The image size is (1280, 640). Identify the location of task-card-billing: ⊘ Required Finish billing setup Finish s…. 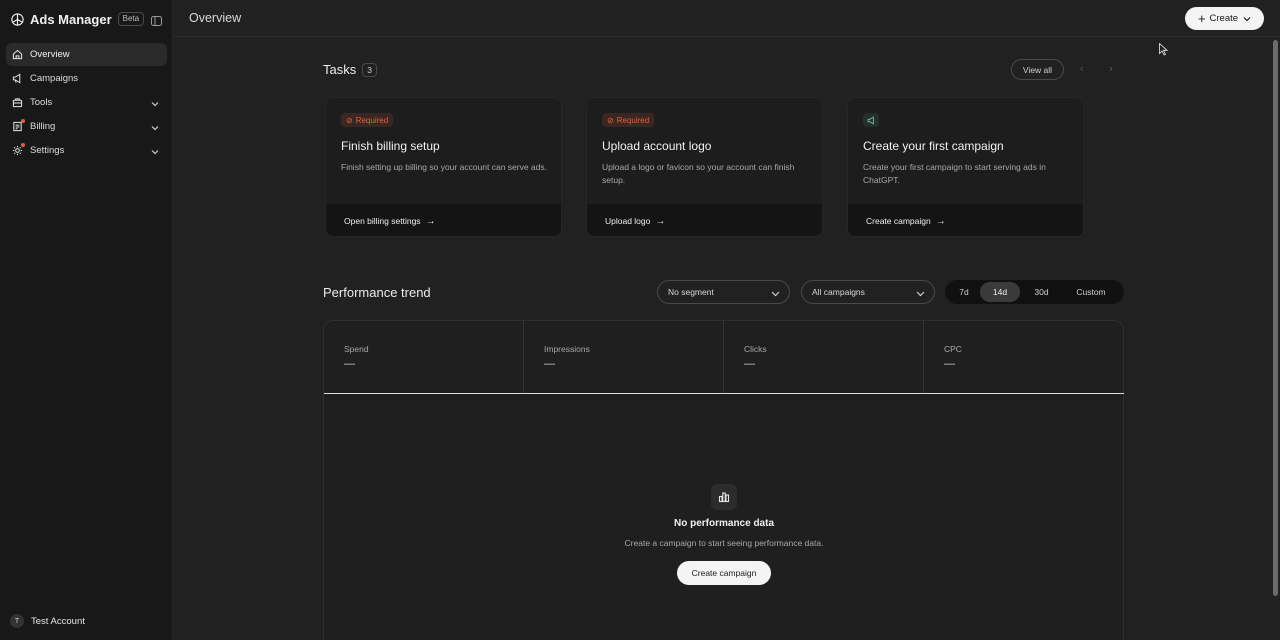
(443, 167).